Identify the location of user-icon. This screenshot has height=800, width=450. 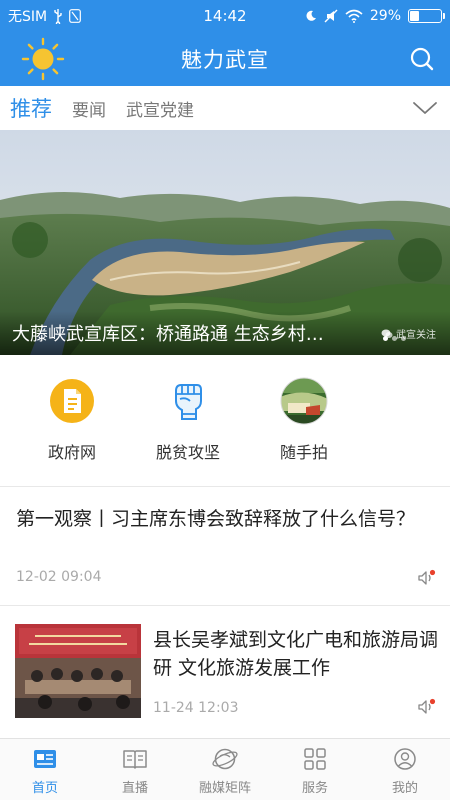
(405, 759).